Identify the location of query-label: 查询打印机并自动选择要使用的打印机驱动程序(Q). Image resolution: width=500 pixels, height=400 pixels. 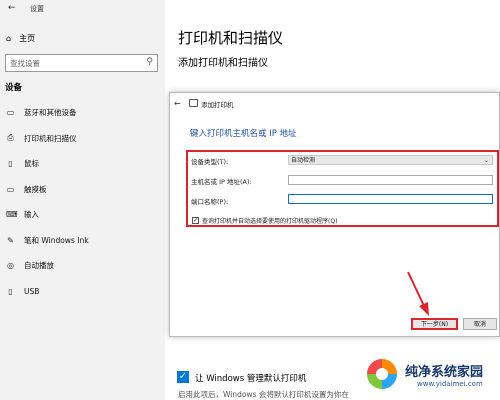
(270, 221).